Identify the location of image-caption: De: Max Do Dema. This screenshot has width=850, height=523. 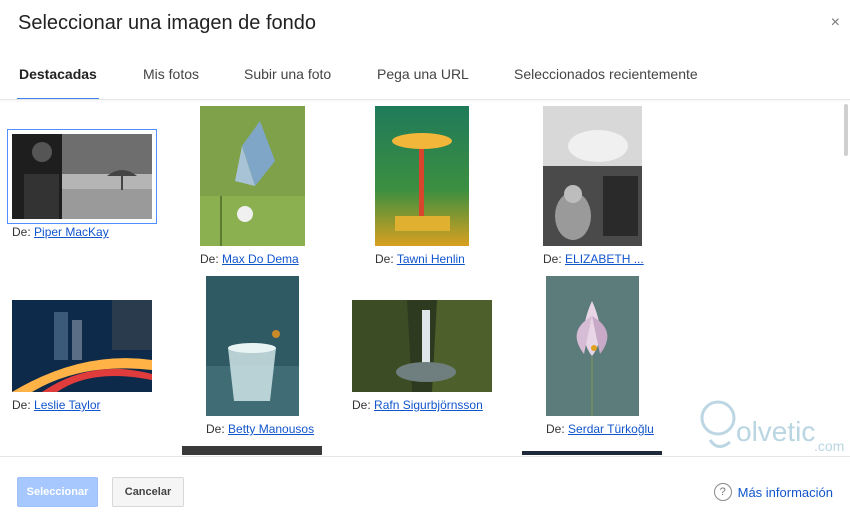
(249, 259).